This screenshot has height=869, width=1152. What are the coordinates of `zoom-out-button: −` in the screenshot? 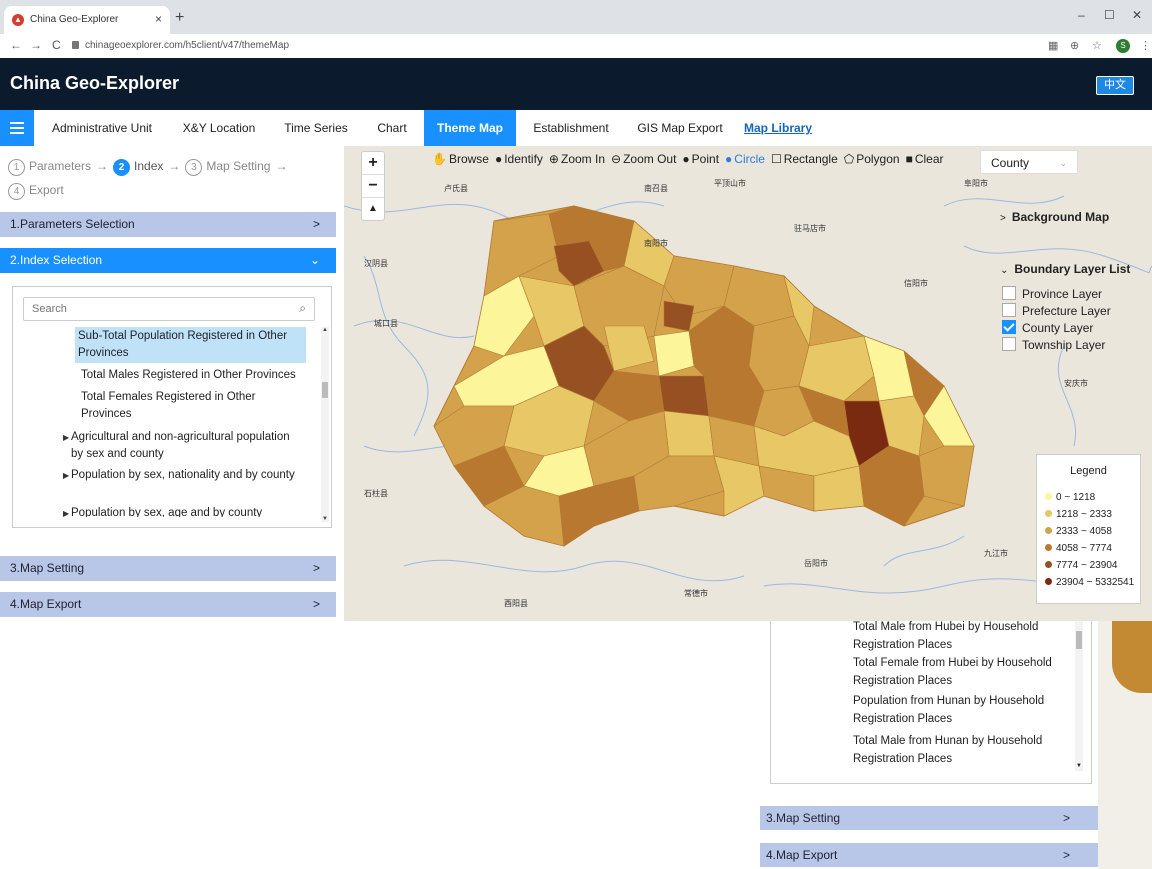 It's located at (373, 186).